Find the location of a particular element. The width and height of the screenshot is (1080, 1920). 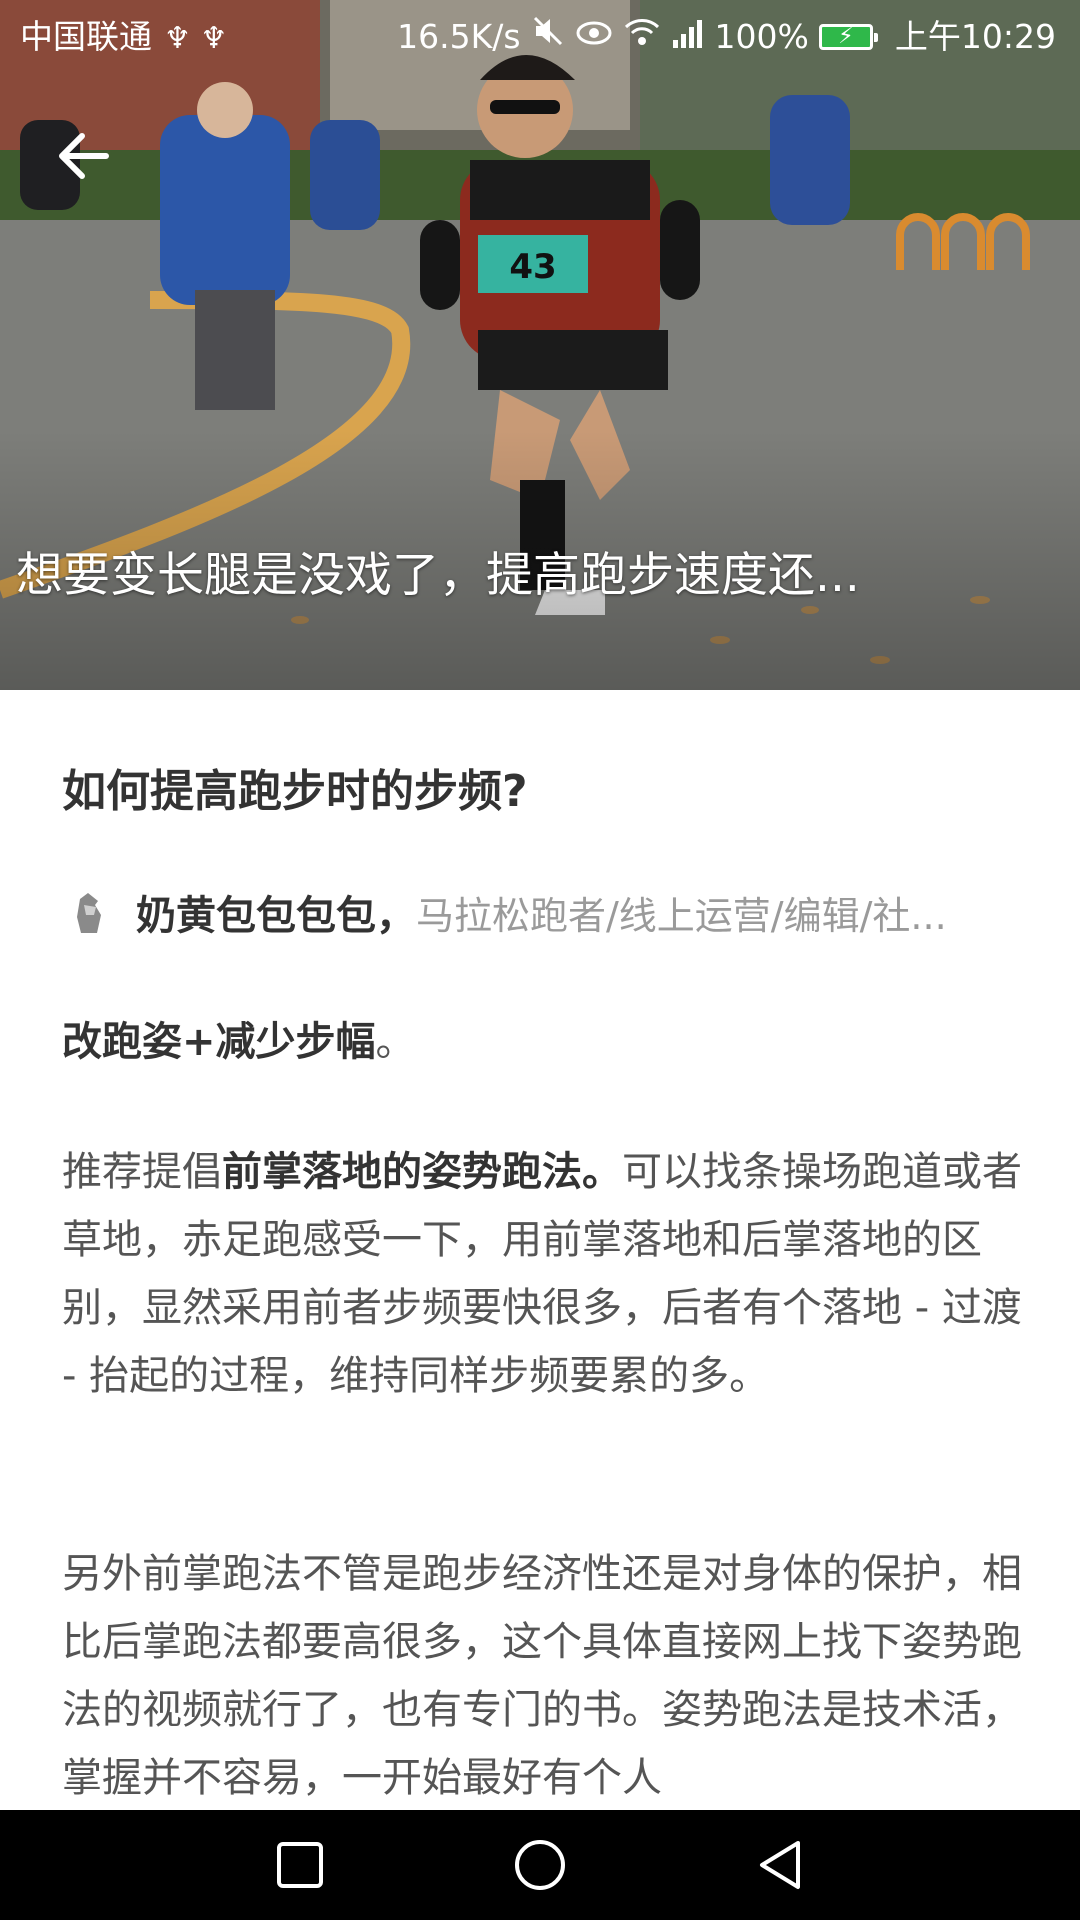

battery-icon: ⚡ is located at coordinates (848, 37).